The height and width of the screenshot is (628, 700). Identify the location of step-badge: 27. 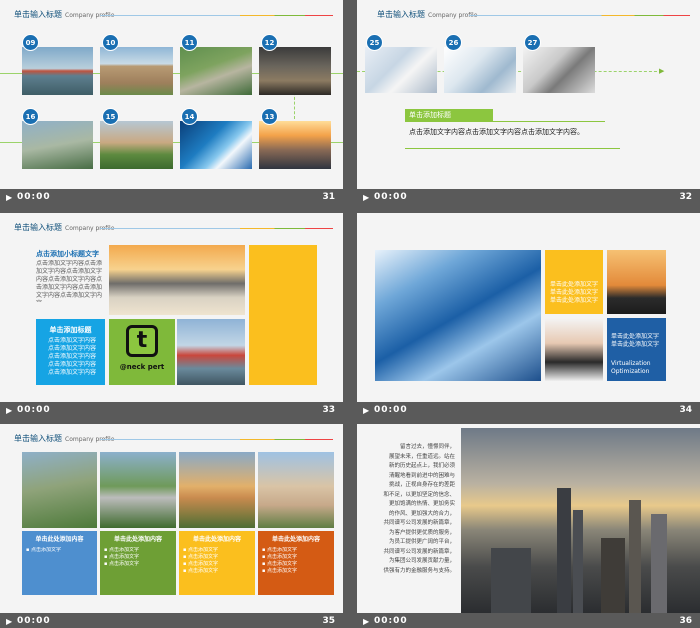
(532, 42).